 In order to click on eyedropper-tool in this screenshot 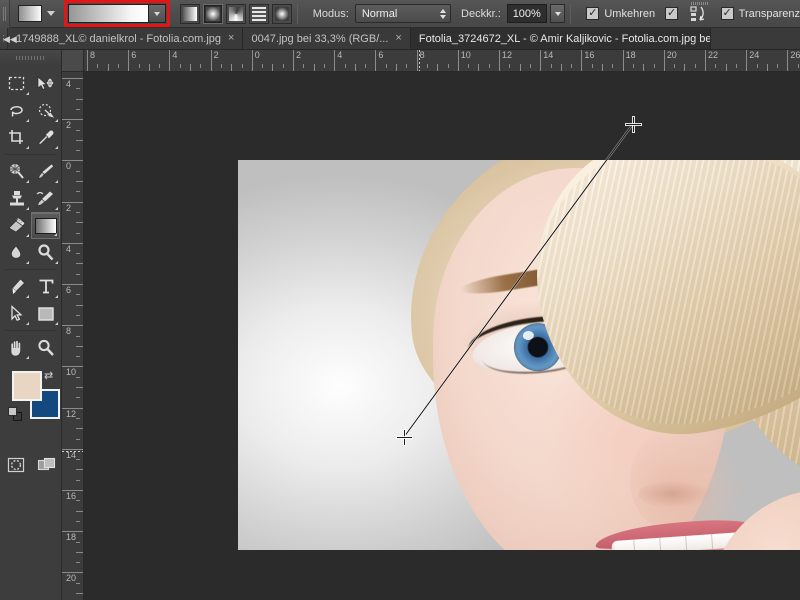, I will do `click(45, 137)`.